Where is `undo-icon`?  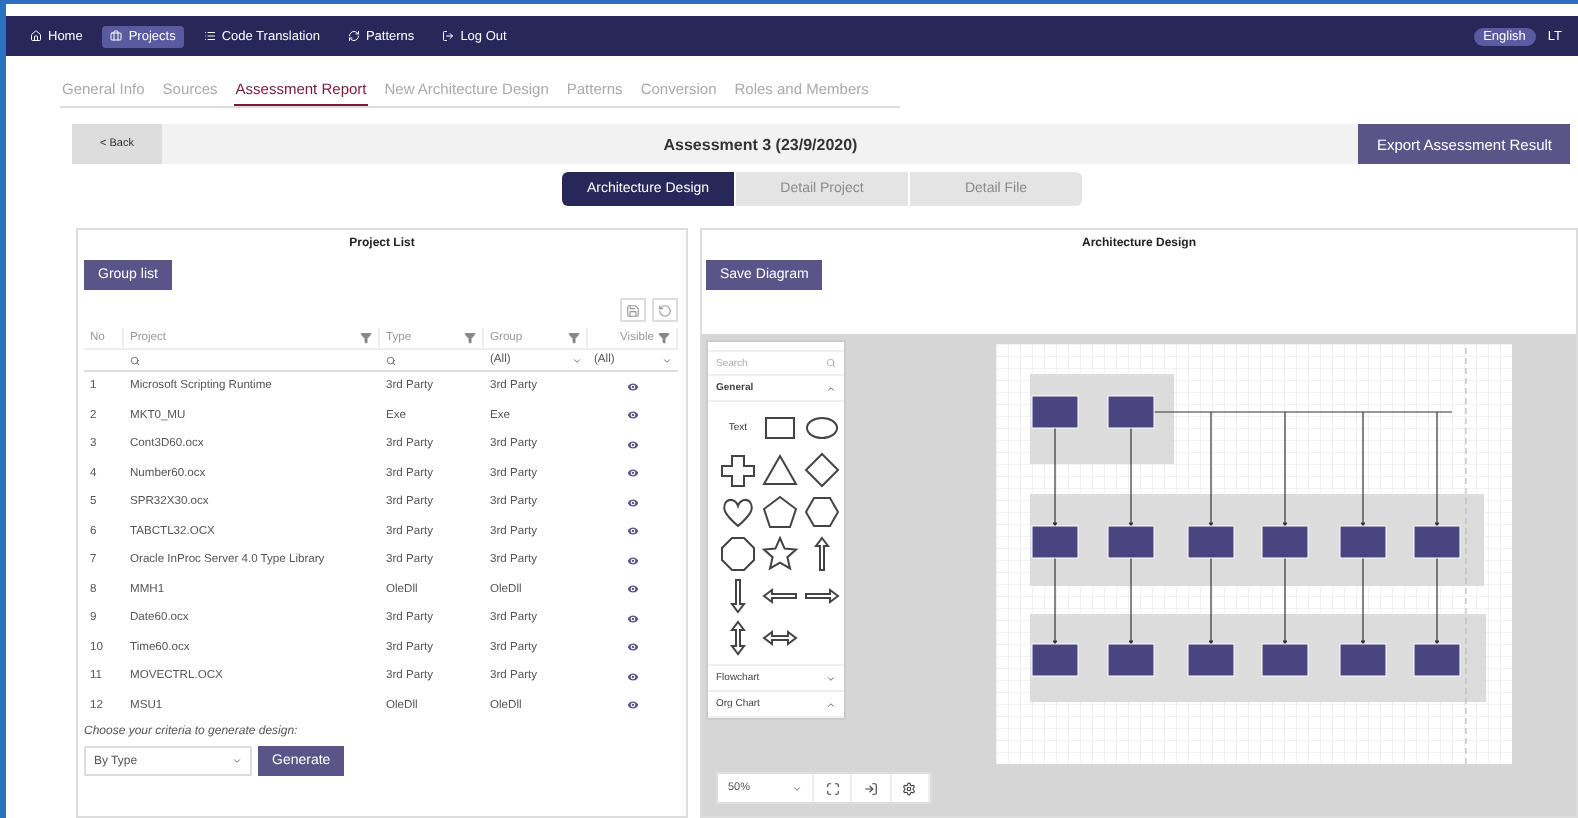 undo-icon is located at coordinates (665, 310).